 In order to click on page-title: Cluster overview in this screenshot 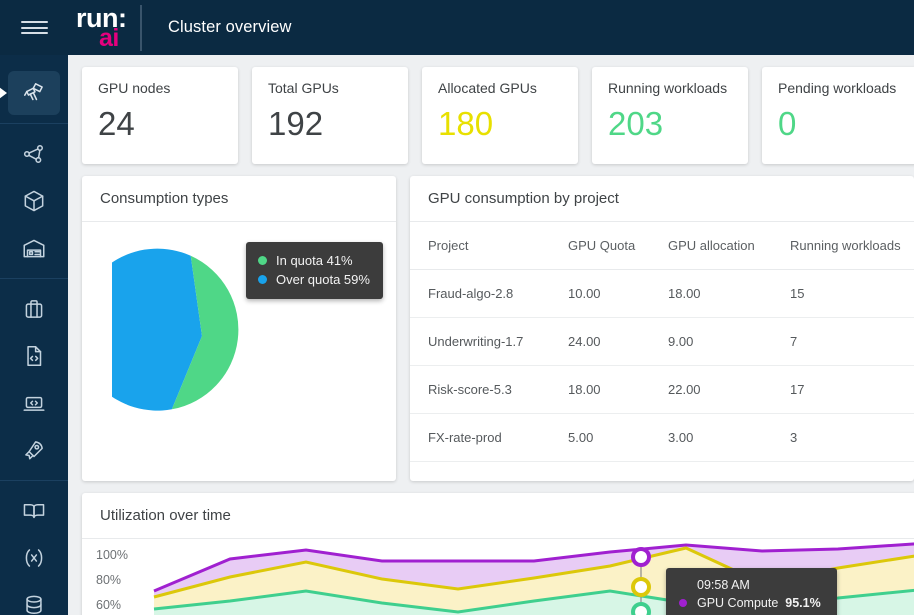, I will do `click(230, 27)`.